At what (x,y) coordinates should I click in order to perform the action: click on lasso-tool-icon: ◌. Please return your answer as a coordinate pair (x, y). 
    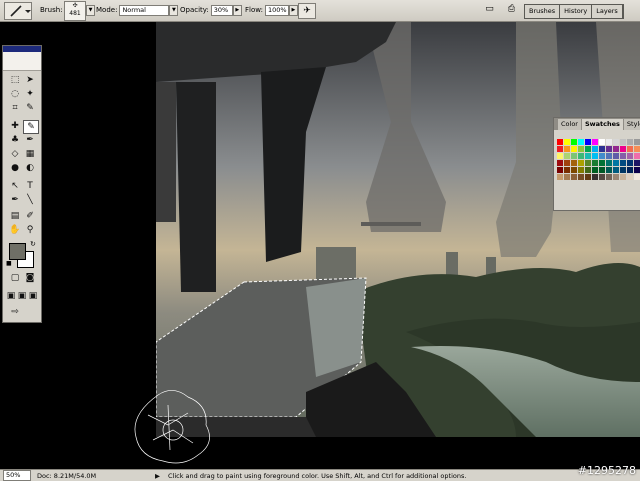
    Looking at the image, I should click on (15, 94).